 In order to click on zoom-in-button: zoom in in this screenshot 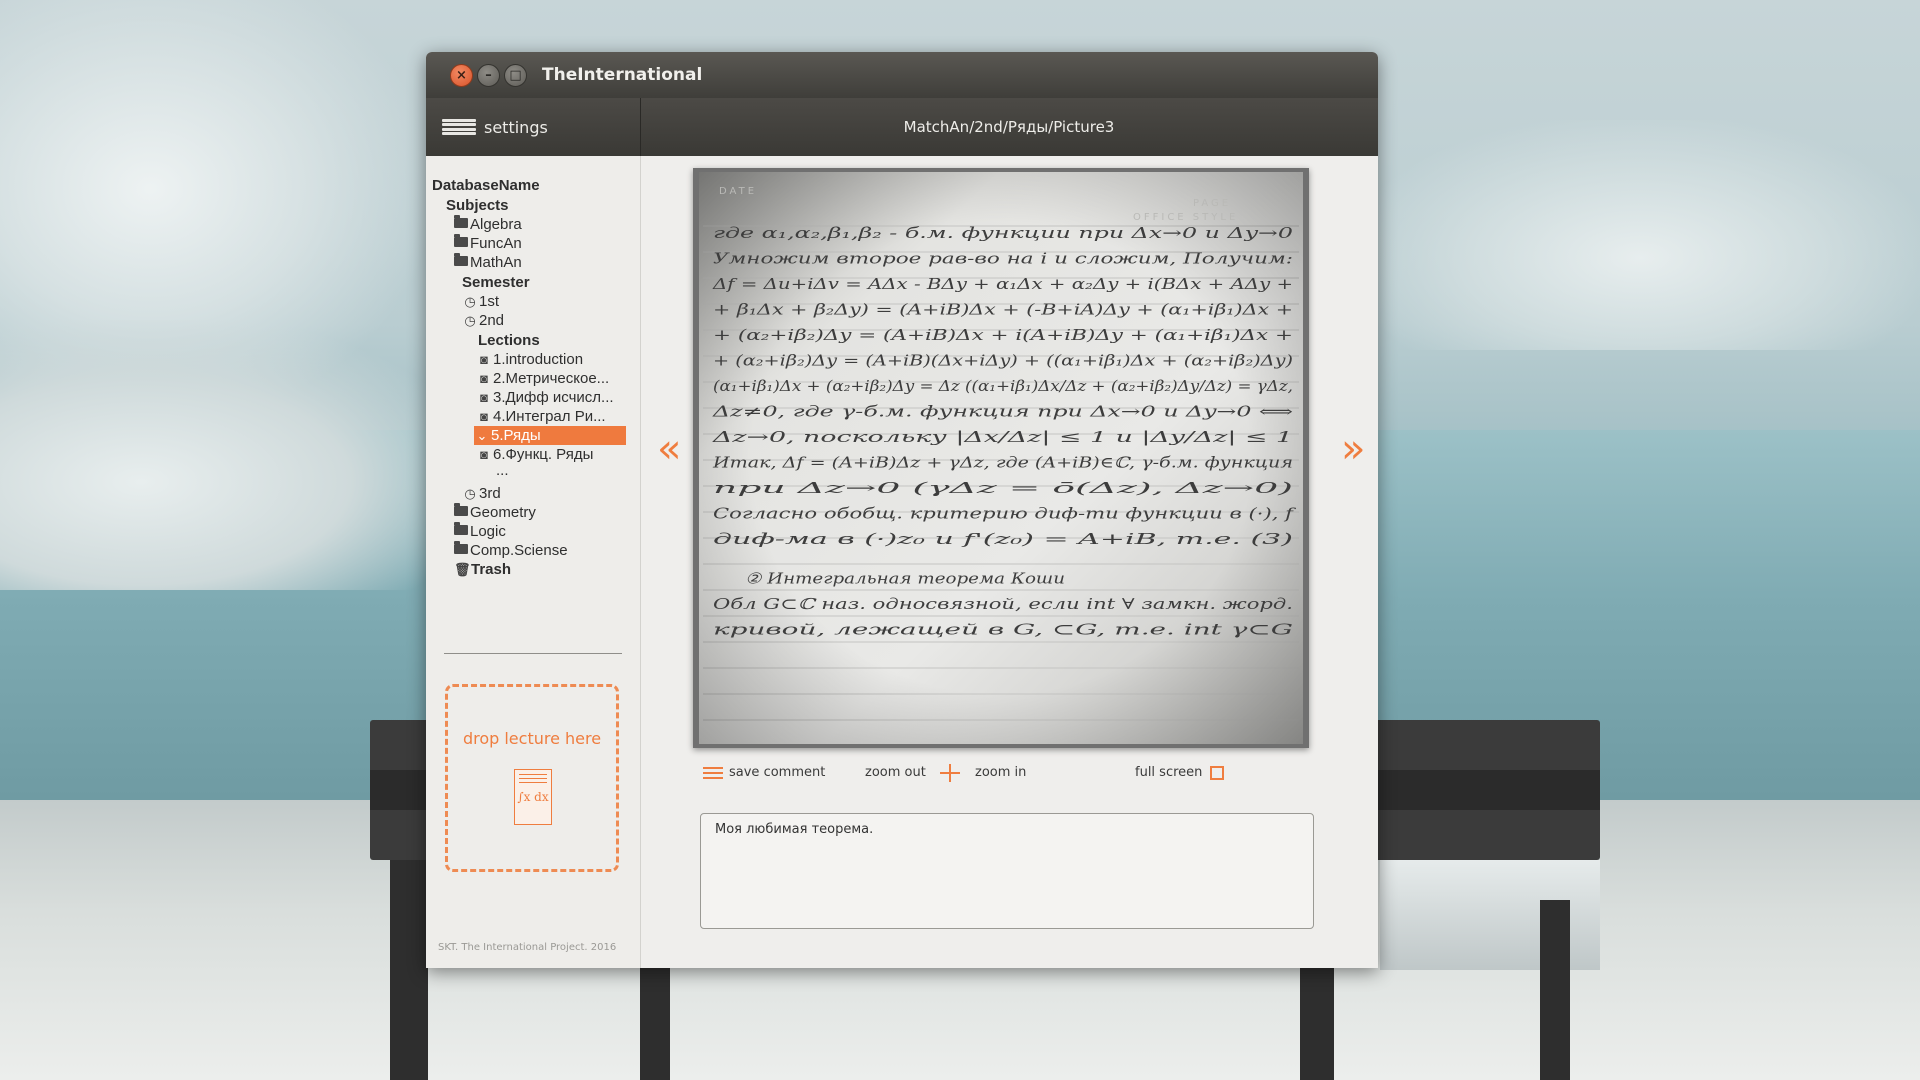, I will do `click(983, 773)`.